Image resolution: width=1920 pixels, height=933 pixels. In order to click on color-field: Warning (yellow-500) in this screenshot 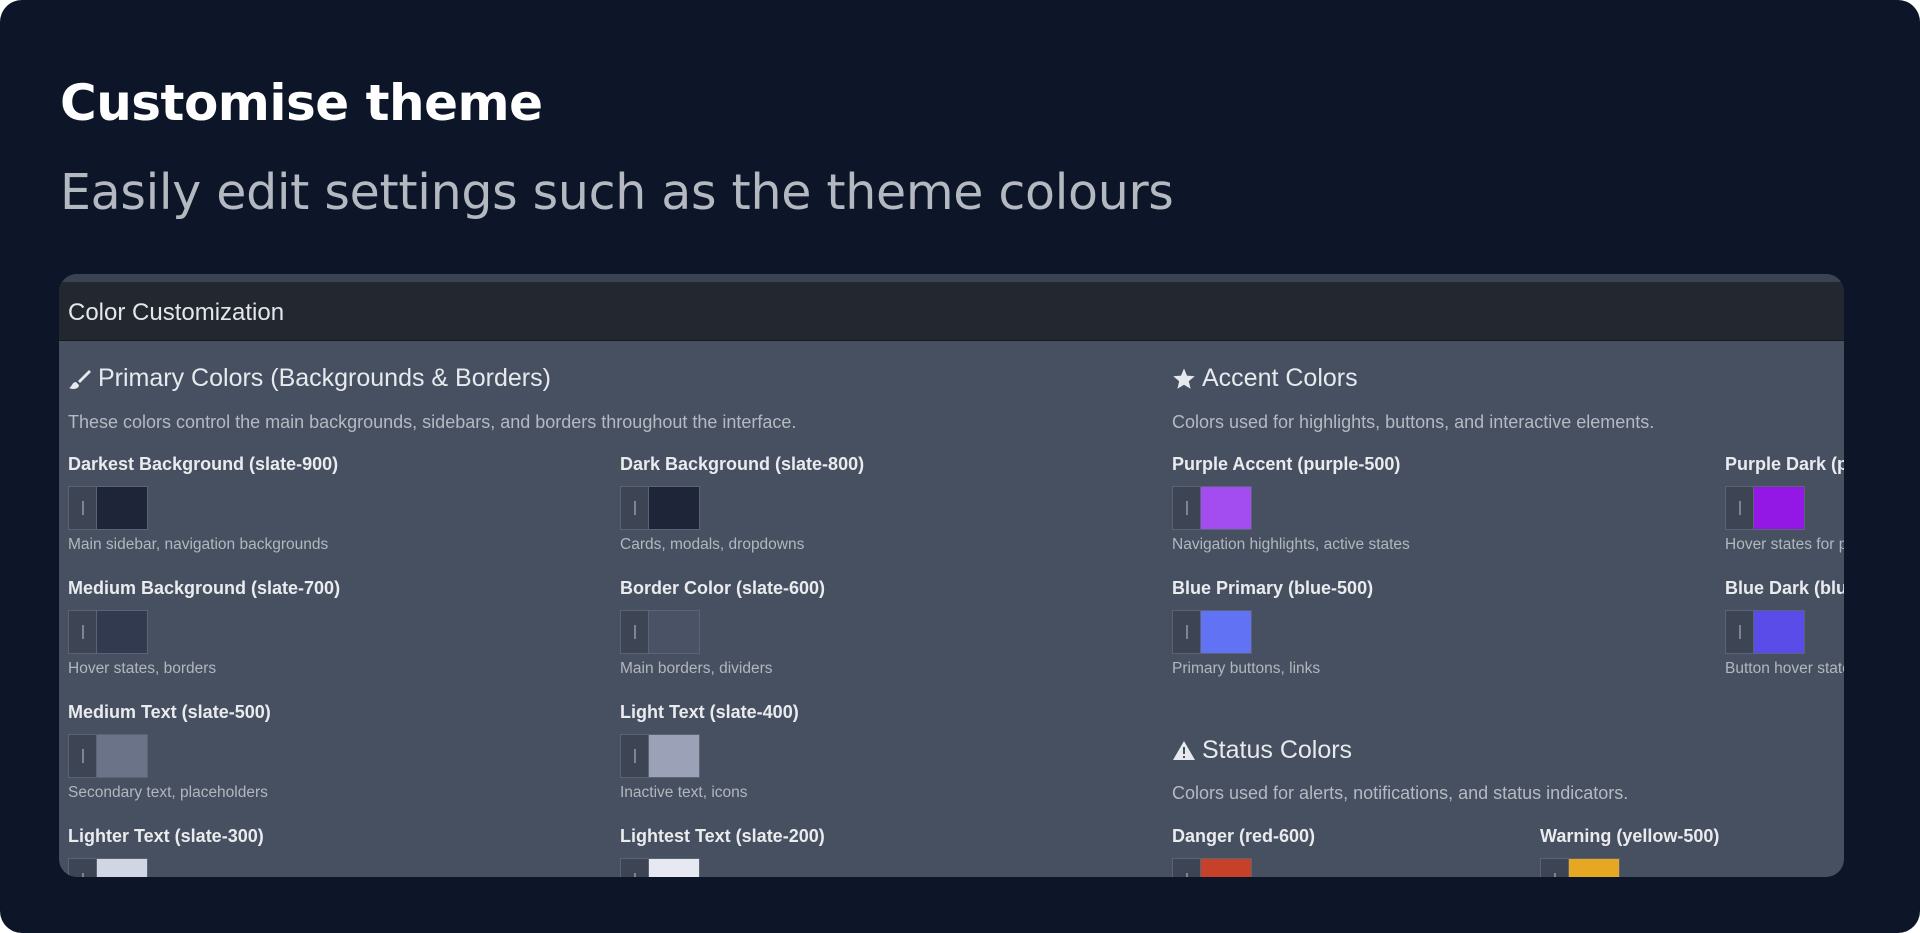, I will do `click(1692, 851)`.